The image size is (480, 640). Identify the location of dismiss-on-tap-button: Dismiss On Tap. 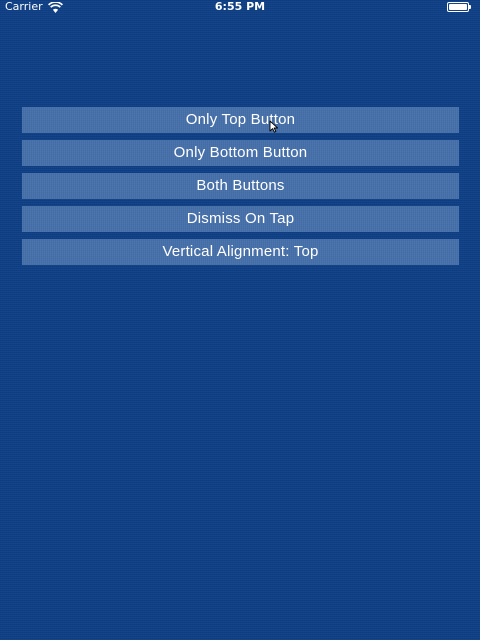
(240, 219).